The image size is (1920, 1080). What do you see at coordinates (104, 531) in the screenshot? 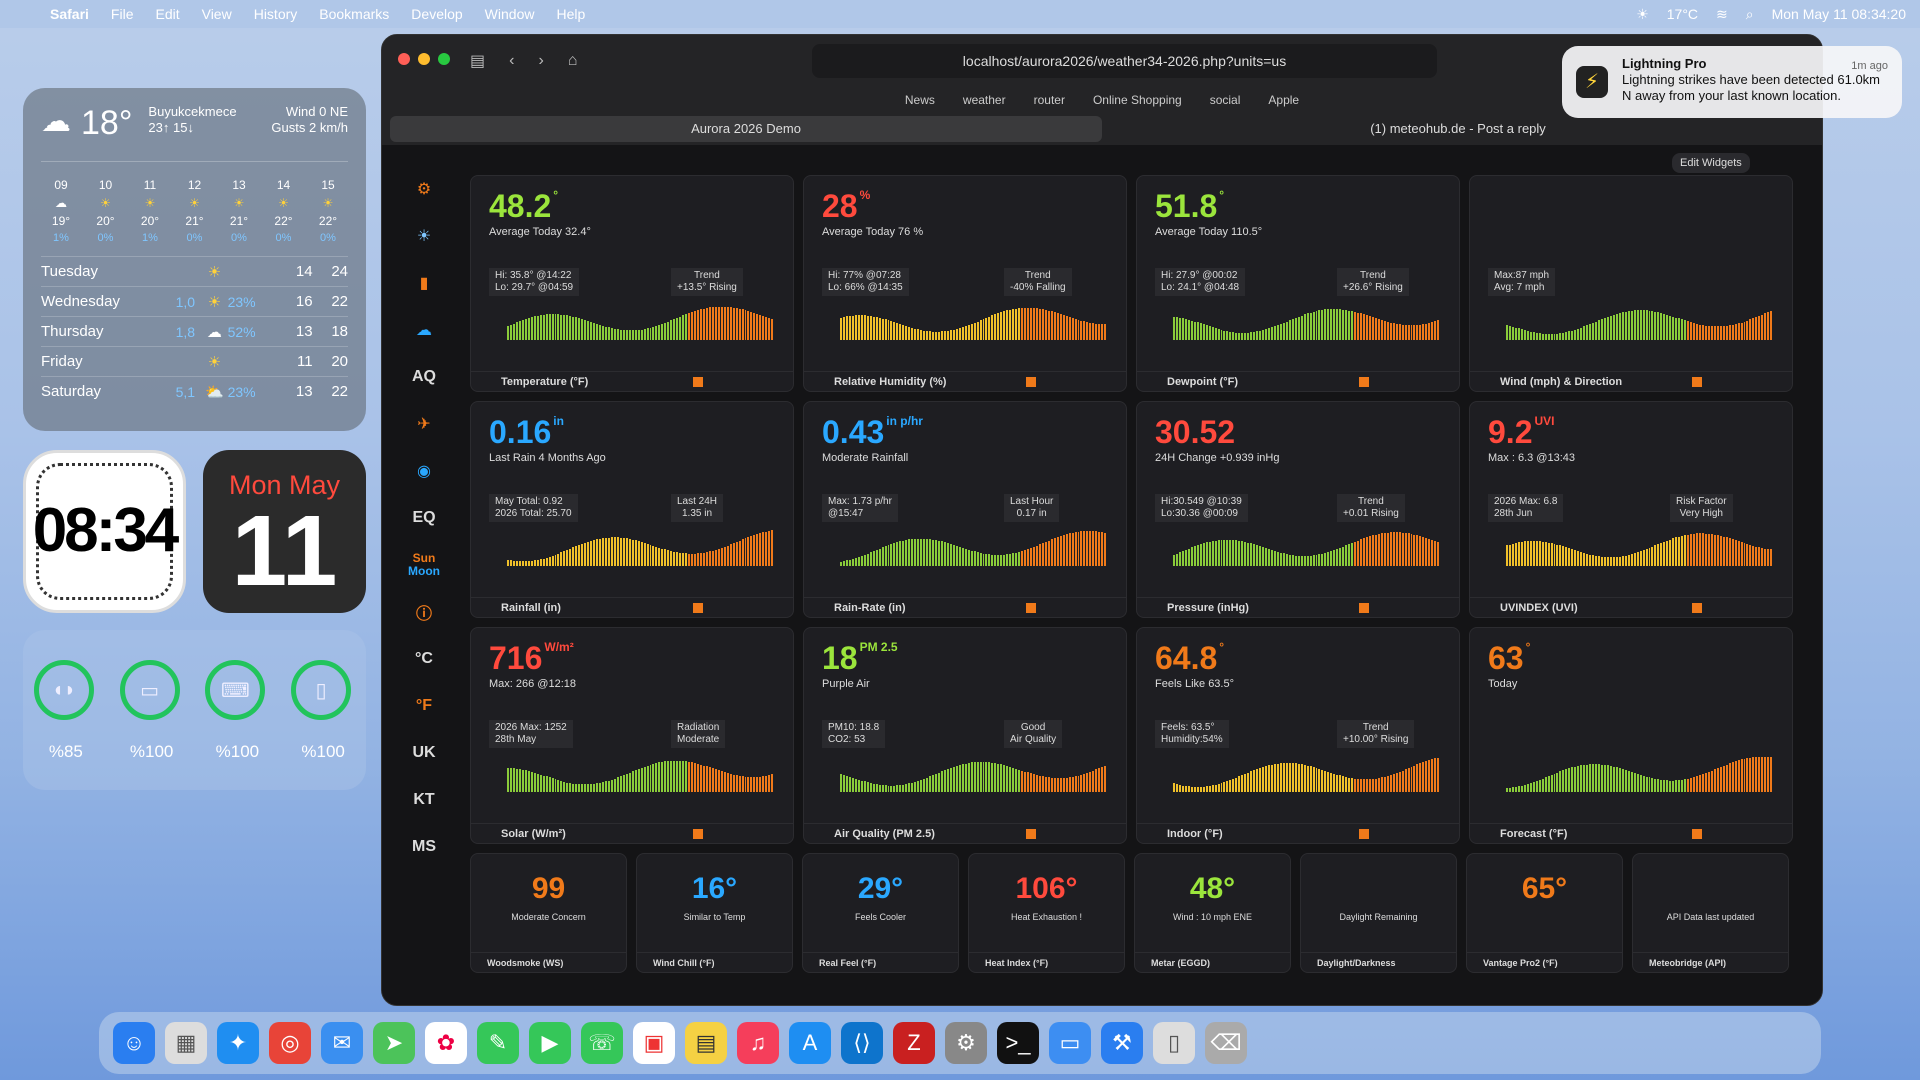
I see `clock-widget: 08:34` at bounding box center [104, 531].